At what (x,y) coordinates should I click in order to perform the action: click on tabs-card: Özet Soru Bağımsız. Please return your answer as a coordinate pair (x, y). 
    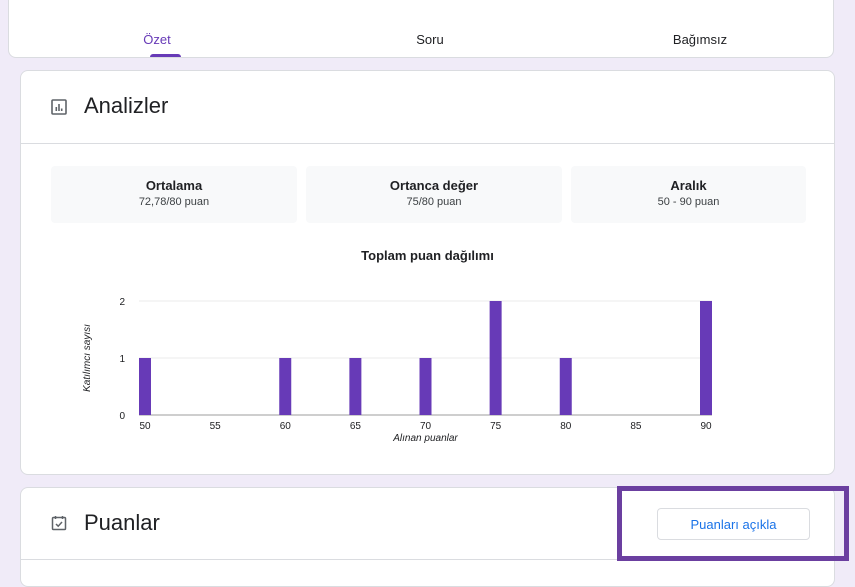
    Looking at the image, I should click on (421, 29).